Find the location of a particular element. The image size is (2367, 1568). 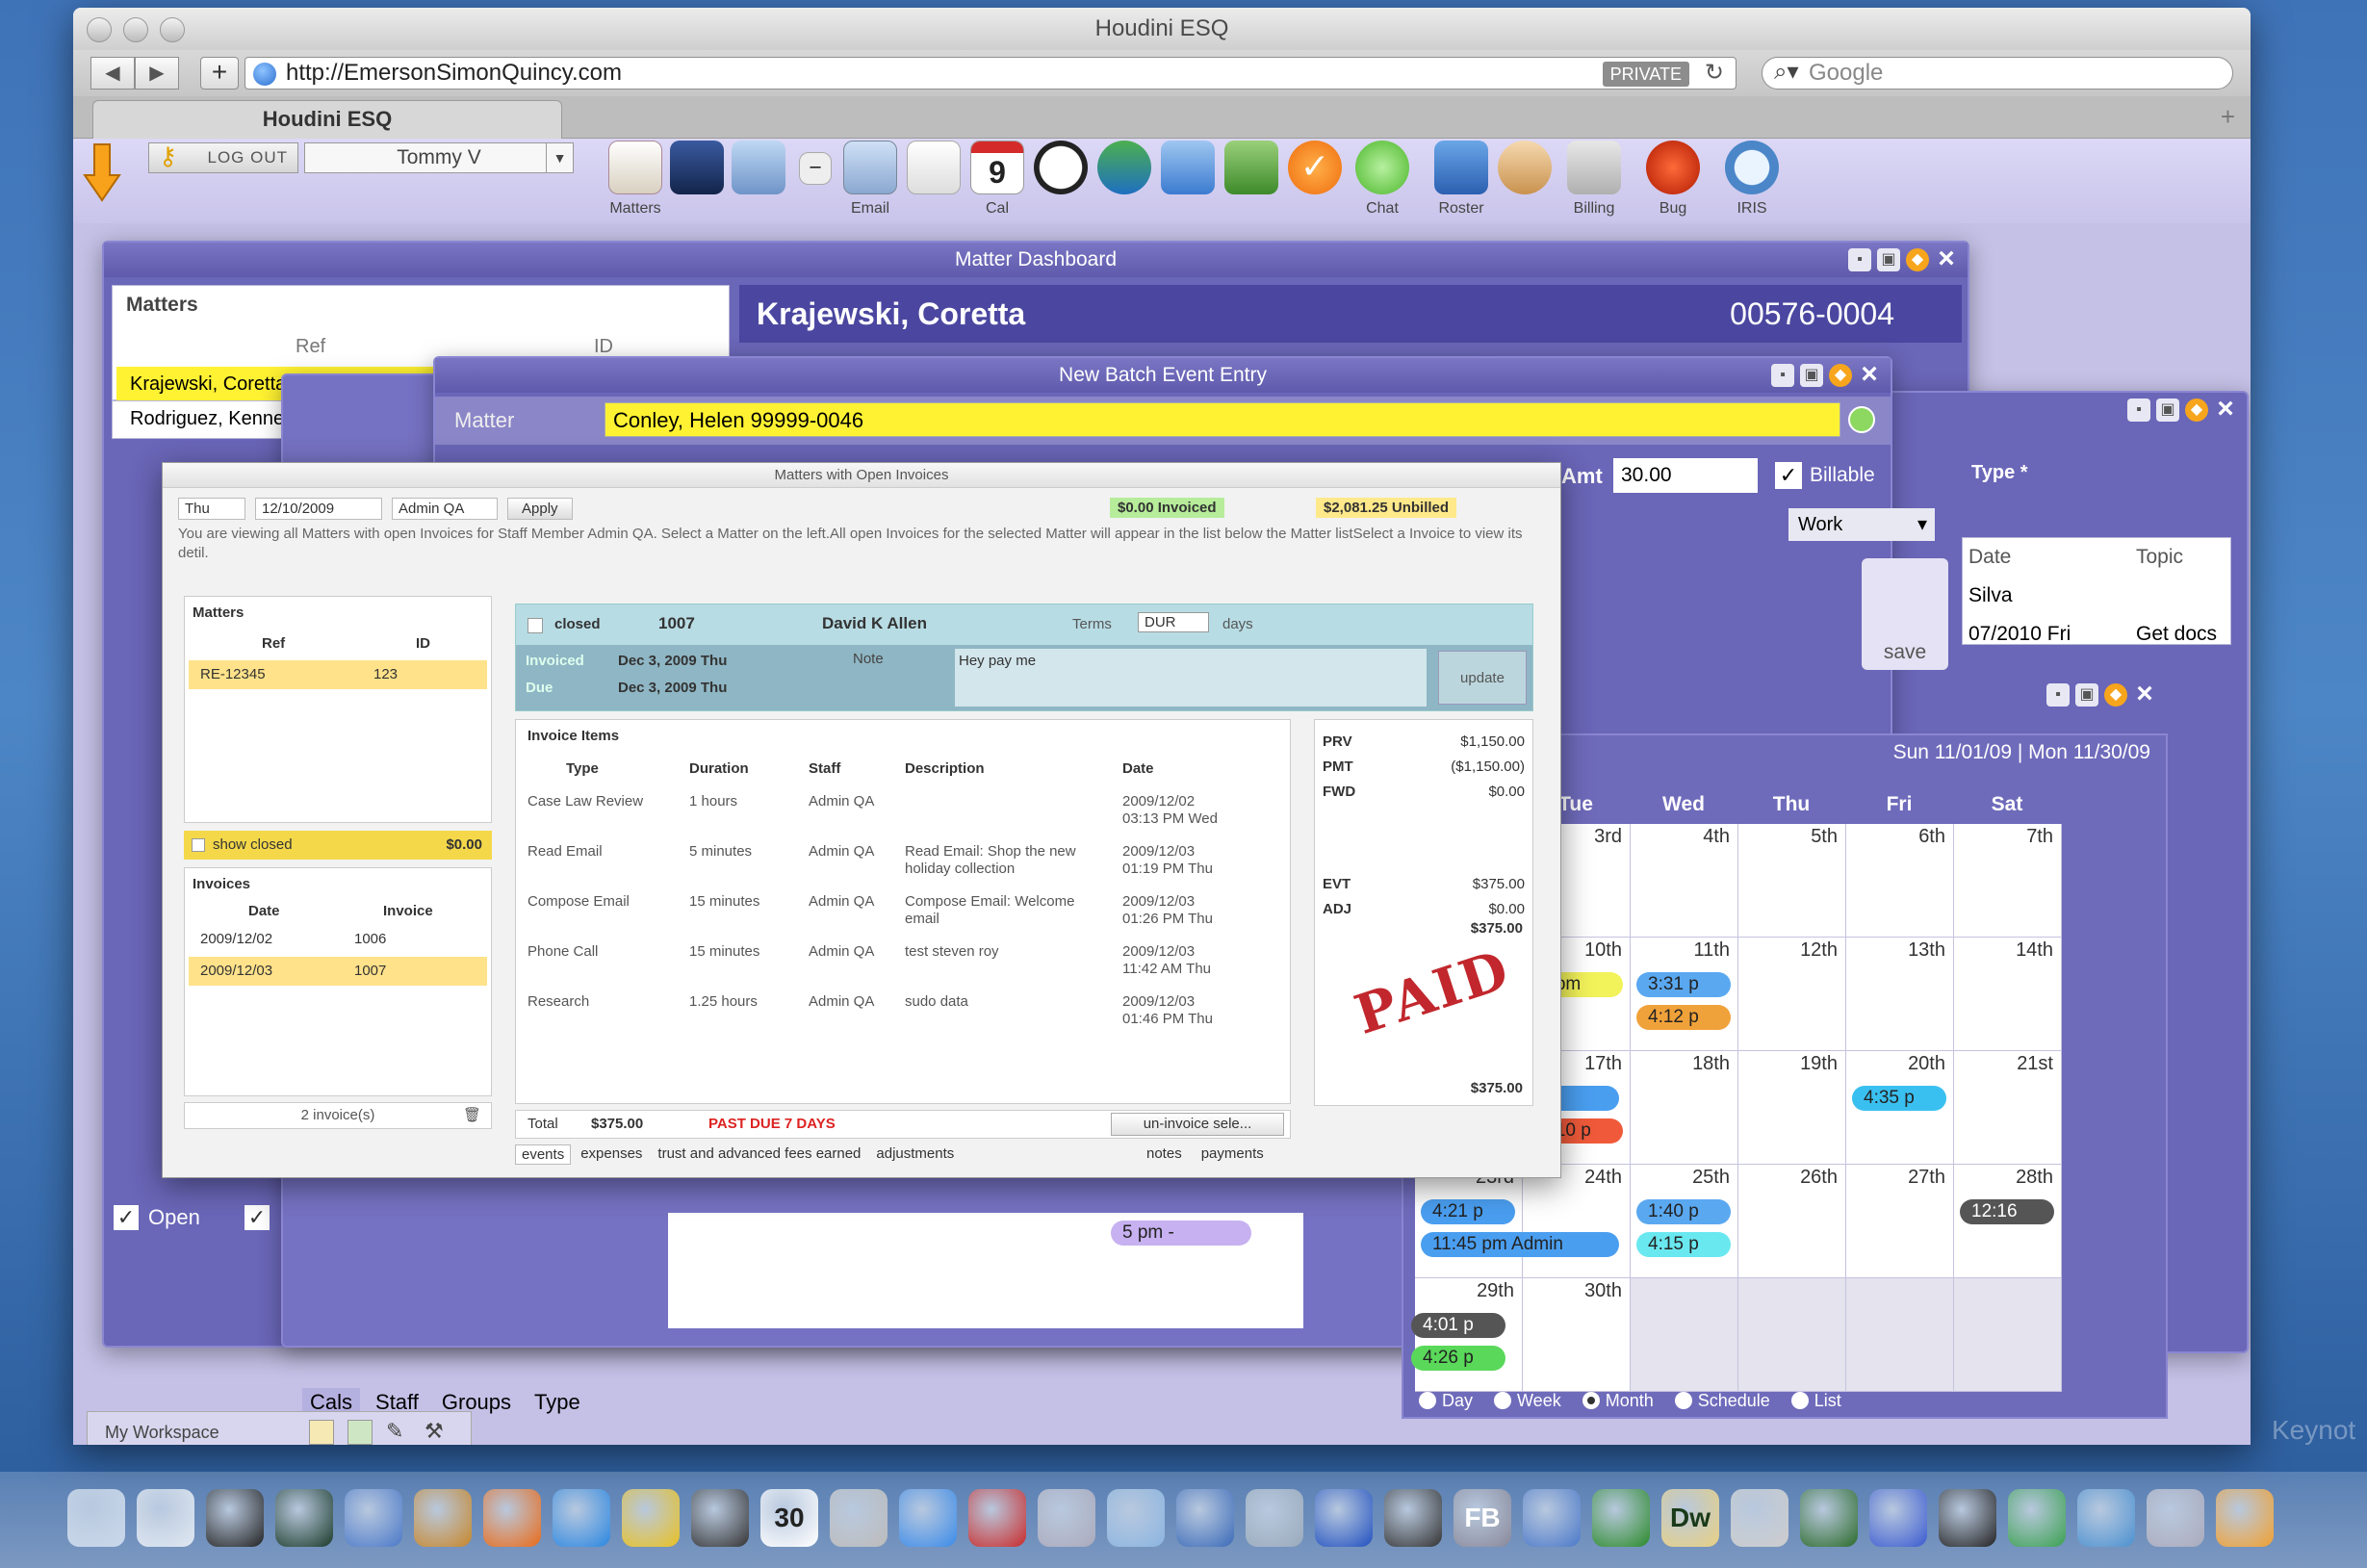

view-month: Month is located at coordinates (1618, 1401).